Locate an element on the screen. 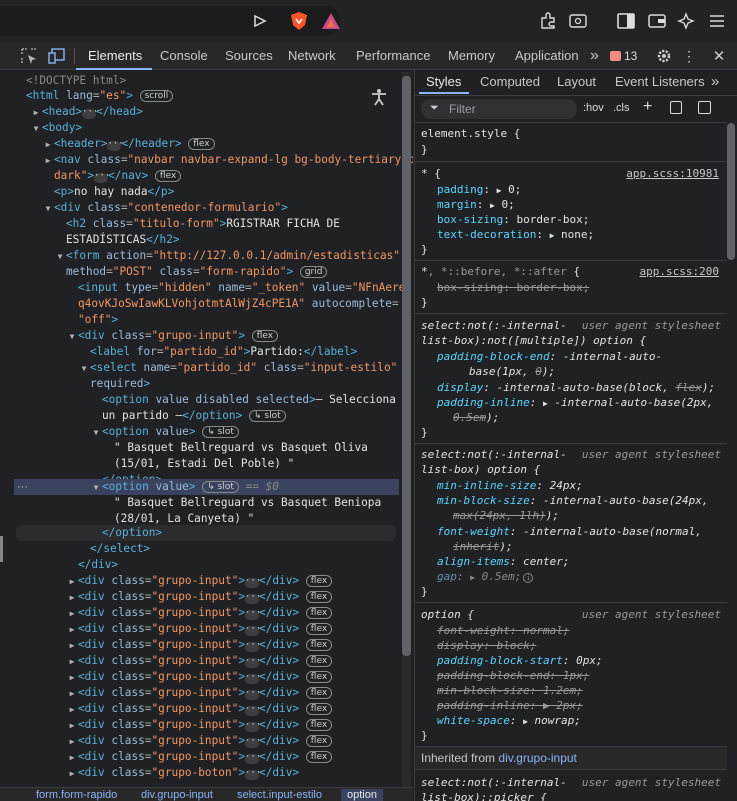 Image resolution: width=737 pixels, height=801 pixels. close-devtools-icon: ✕ is located at coordinates (719, 56).